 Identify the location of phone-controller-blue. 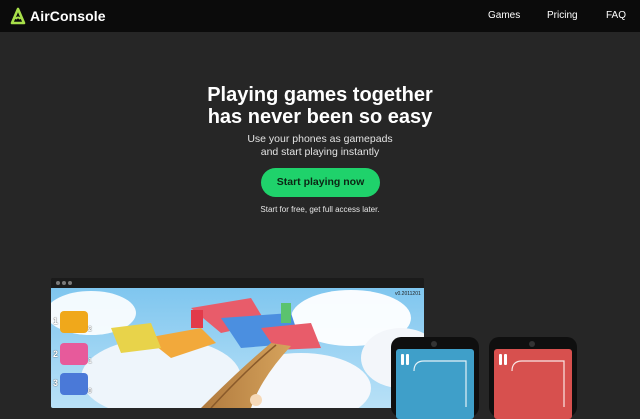
(435, 378).